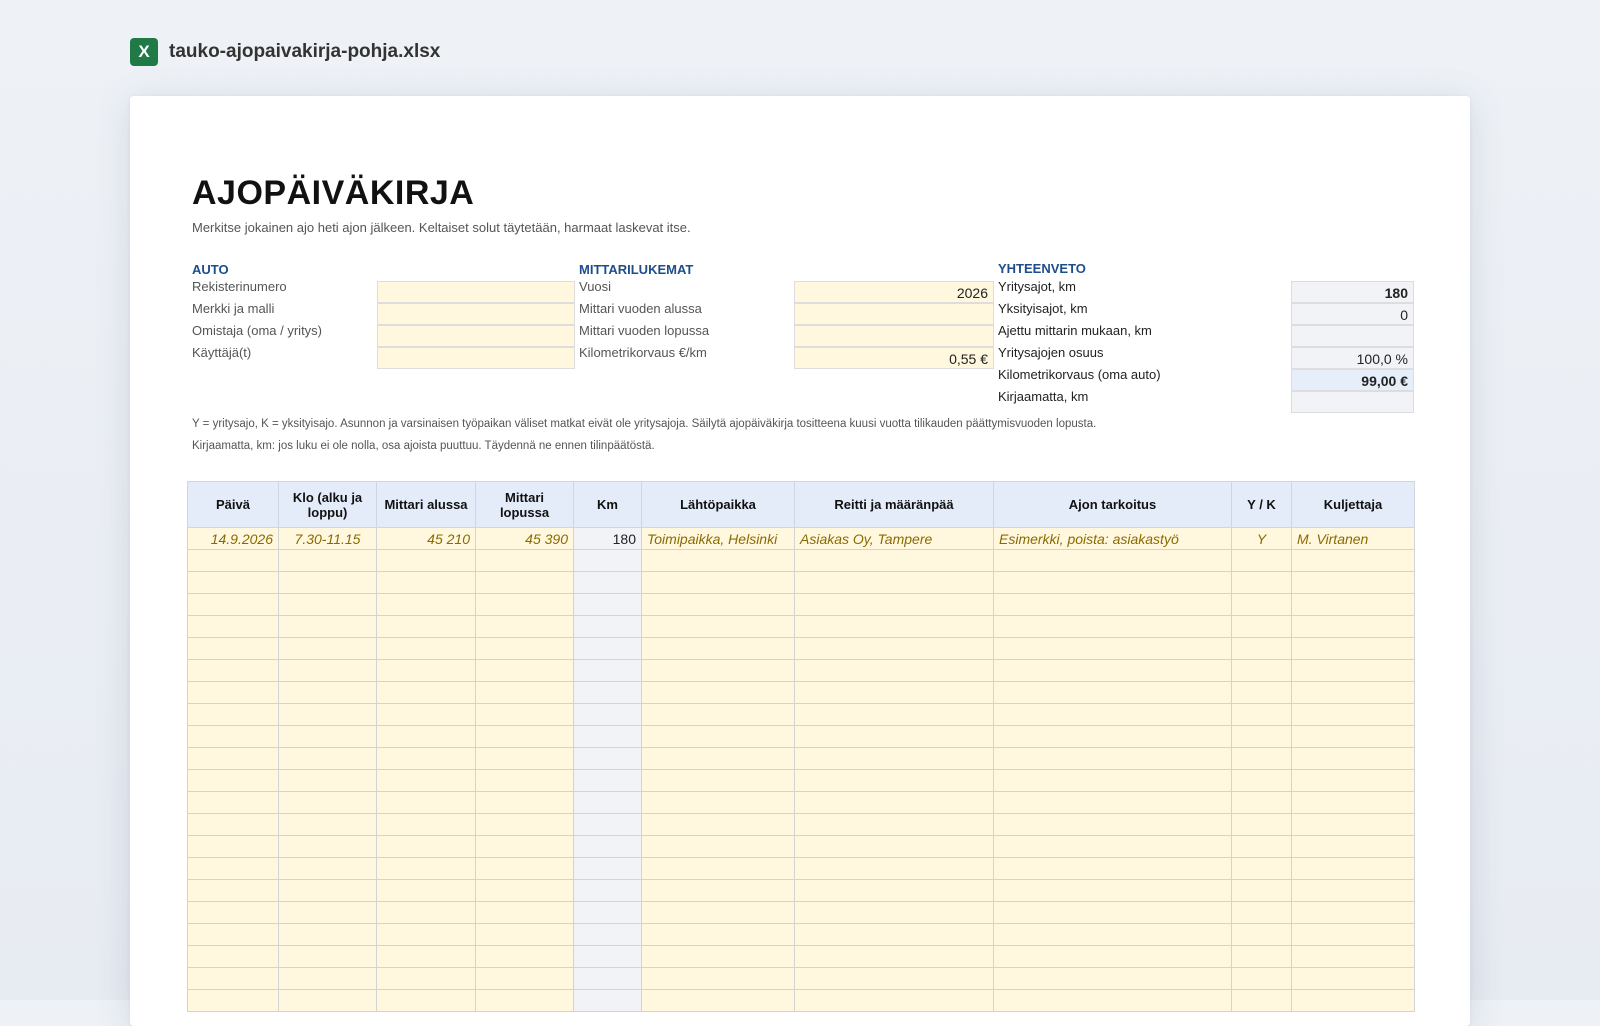 Image resolution: width=1600 pixels, height=1026 pixels. Describe the element at coordinates (894, 314) in the screenshot. I see `odometer-start-input` at that location.